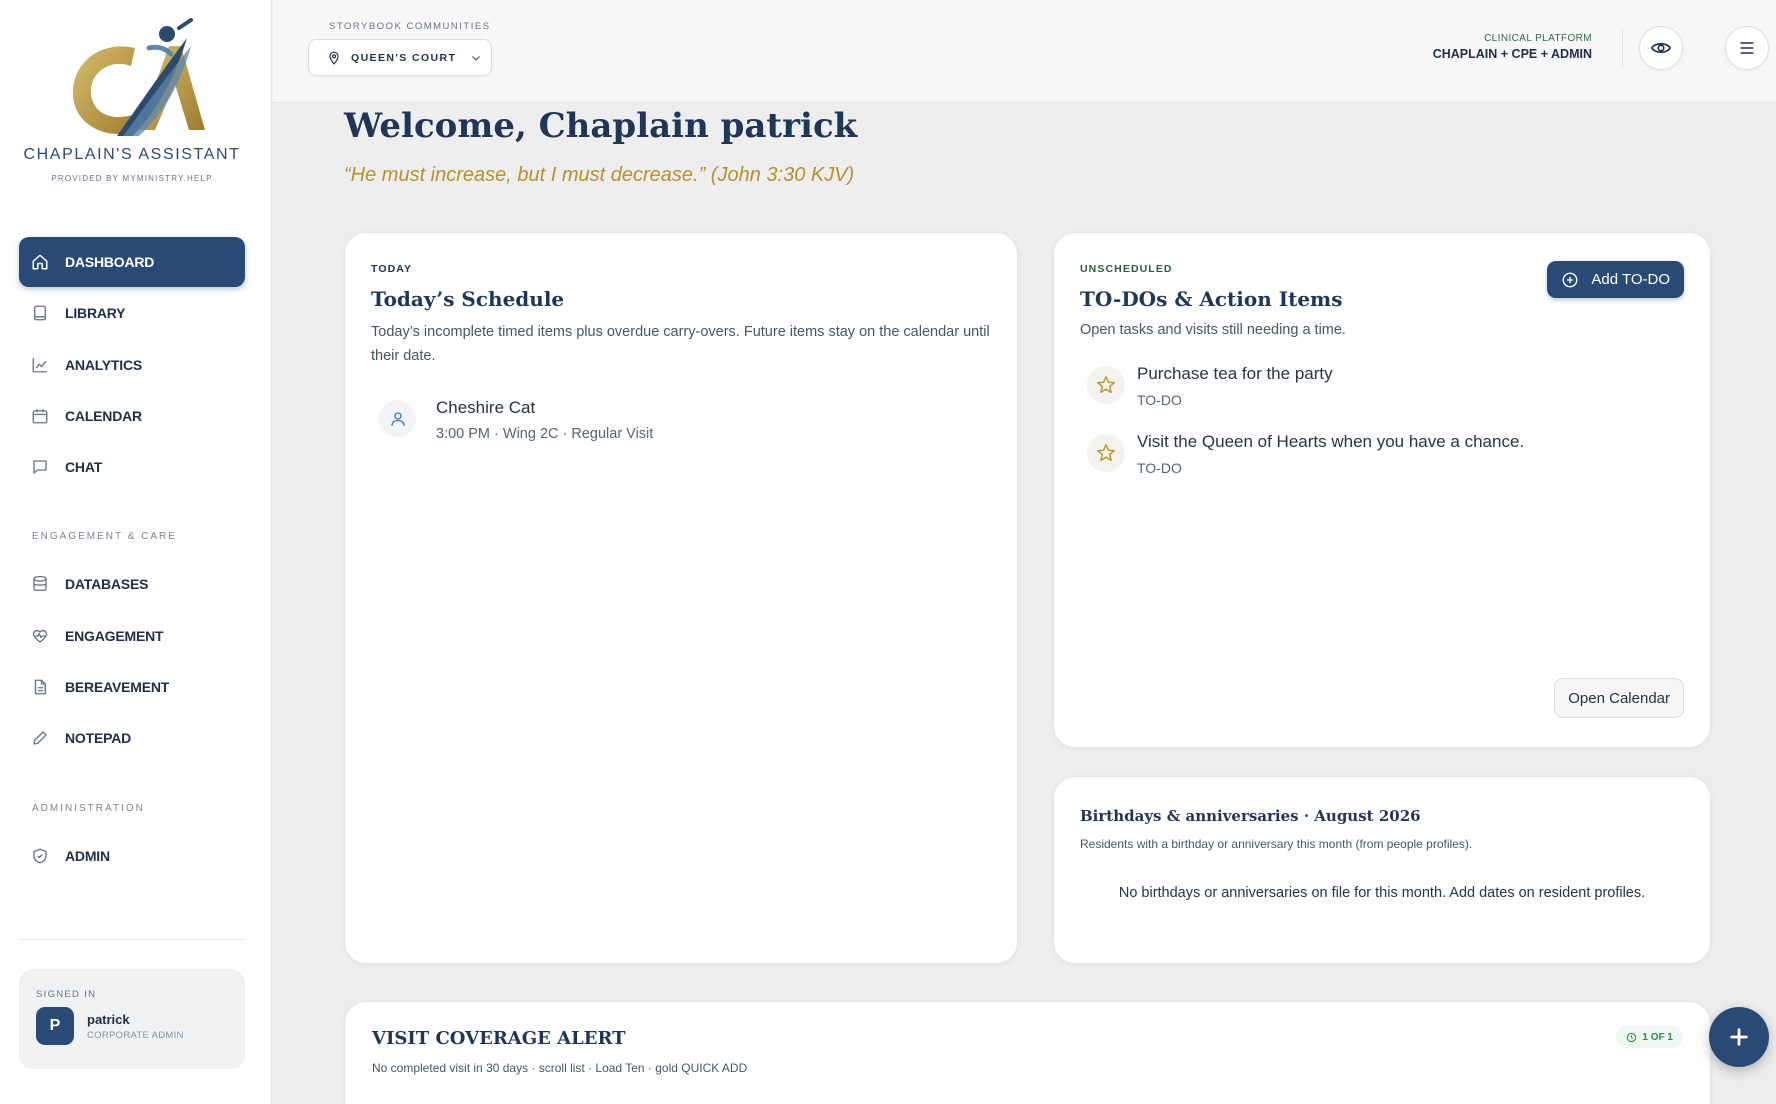 The image size is (1776, 1104). What do you see at coordinates (601, 126) in the screenshot?
I see `page-title: Welcome, Chaplain patrick` at bounding box center [601, 126].